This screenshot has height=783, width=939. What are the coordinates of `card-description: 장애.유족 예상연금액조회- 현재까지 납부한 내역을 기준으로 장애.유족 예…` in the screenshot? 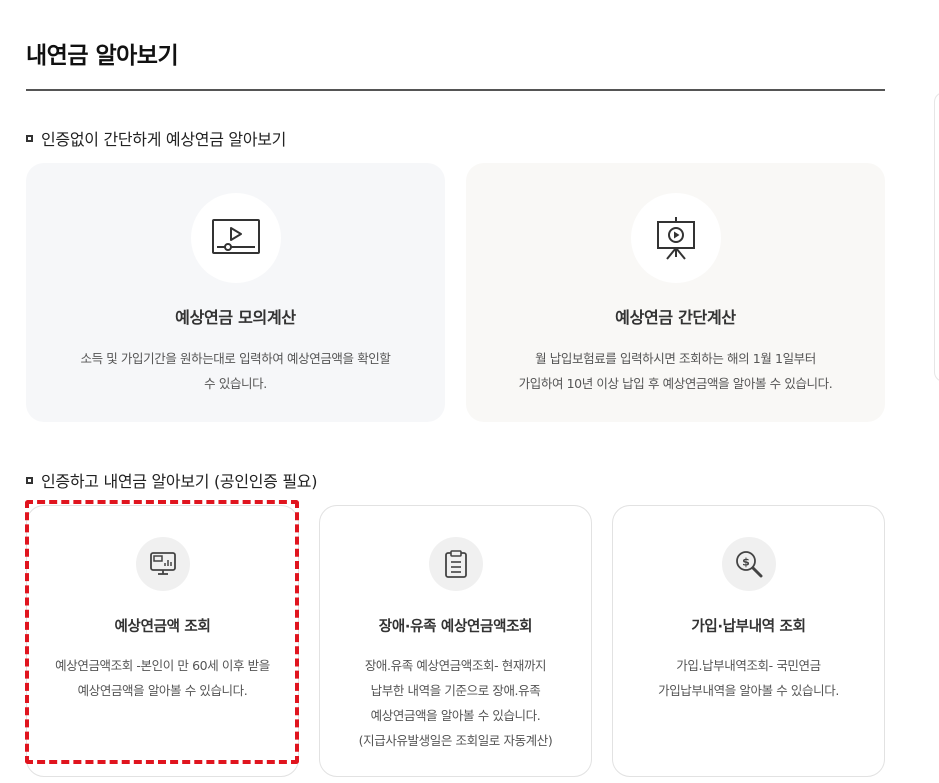 It's located at (455, 703).